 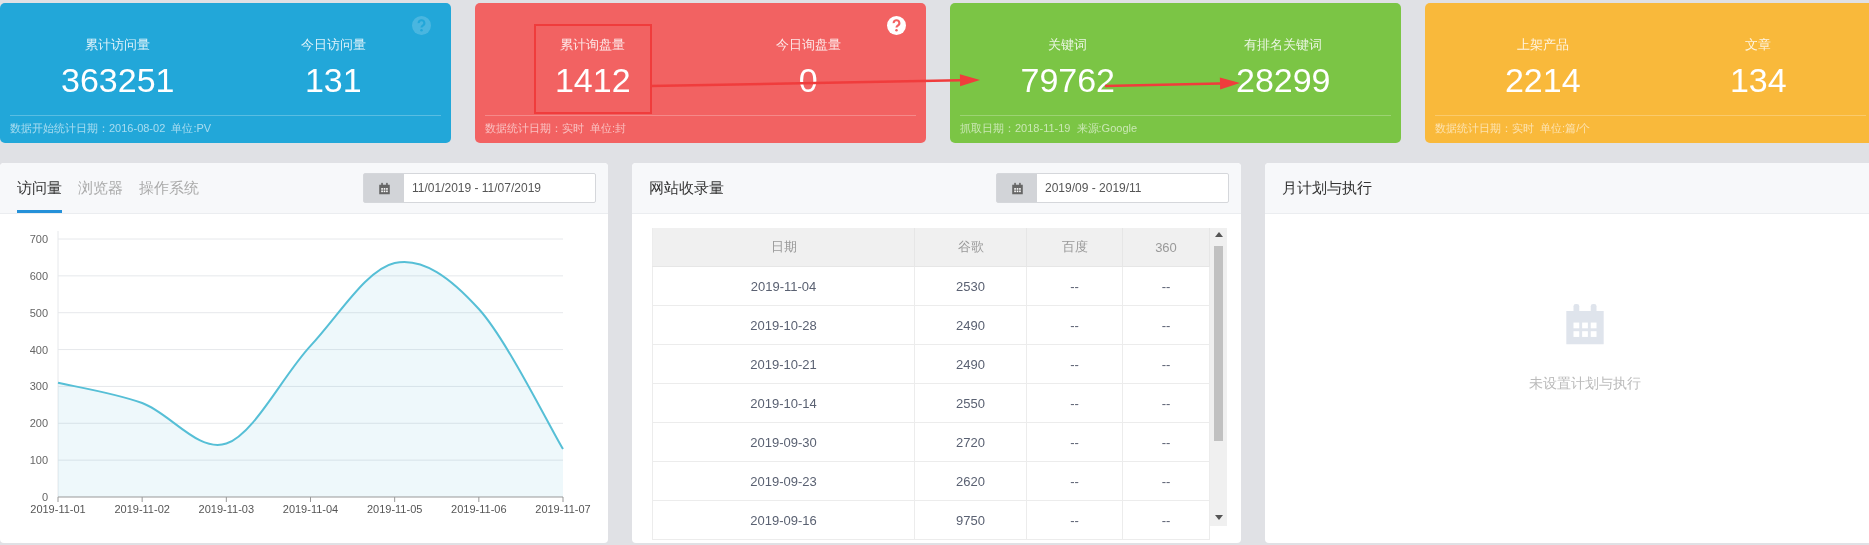 What do you see at coordinates (394, 509) in the screenshot?
I see `x-tick-label: 2019-11-05` at bounding box center [394, 509].